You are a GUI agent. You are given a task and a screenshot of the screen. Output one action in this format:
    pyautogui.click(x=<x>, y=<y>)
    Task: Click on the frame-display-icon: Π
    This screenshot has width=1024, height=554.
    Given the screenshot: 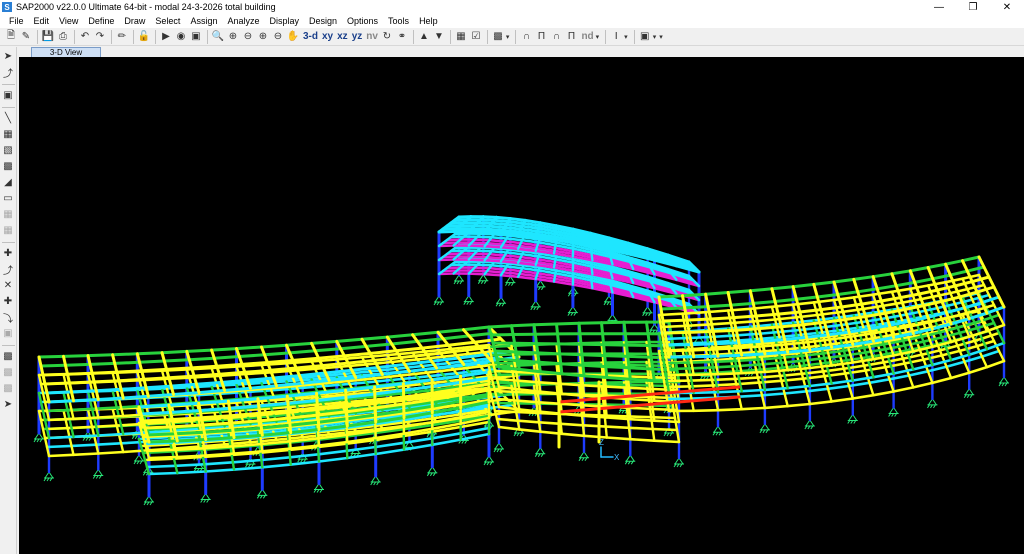 What is the action you would take?
    pyautogui.click(x=571, y=37)
    